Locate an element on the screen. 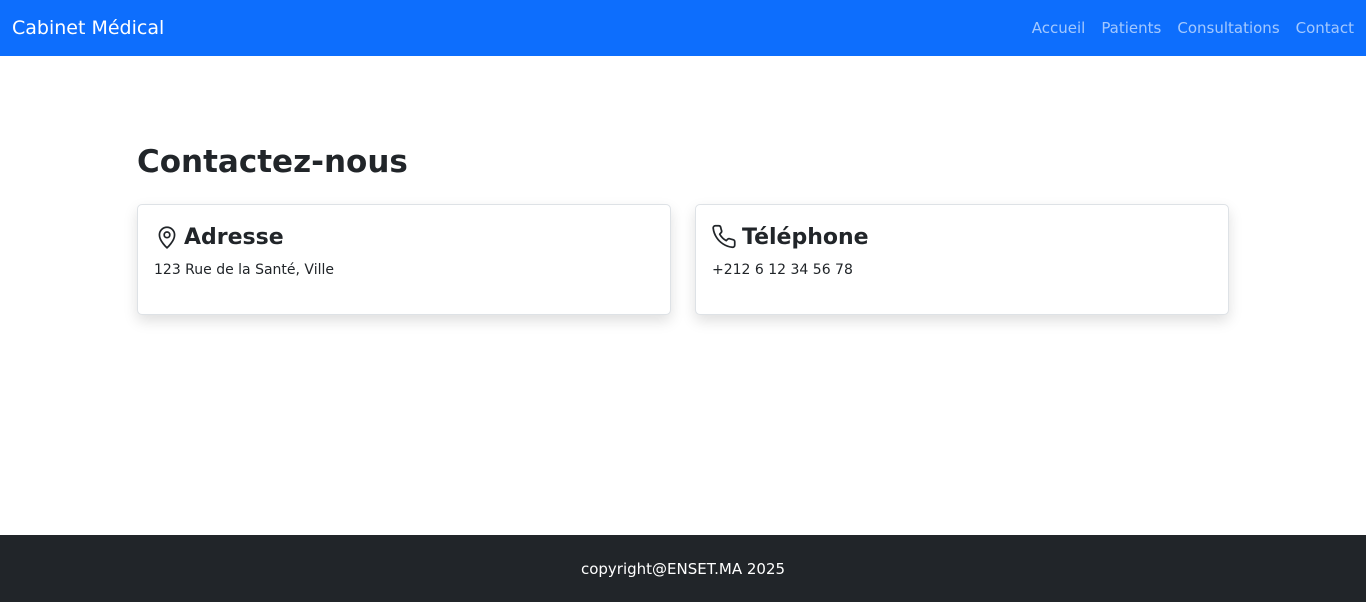 This screenshot has height=602, width=1366. map-pin-icon is located at coordinates (167, 237).